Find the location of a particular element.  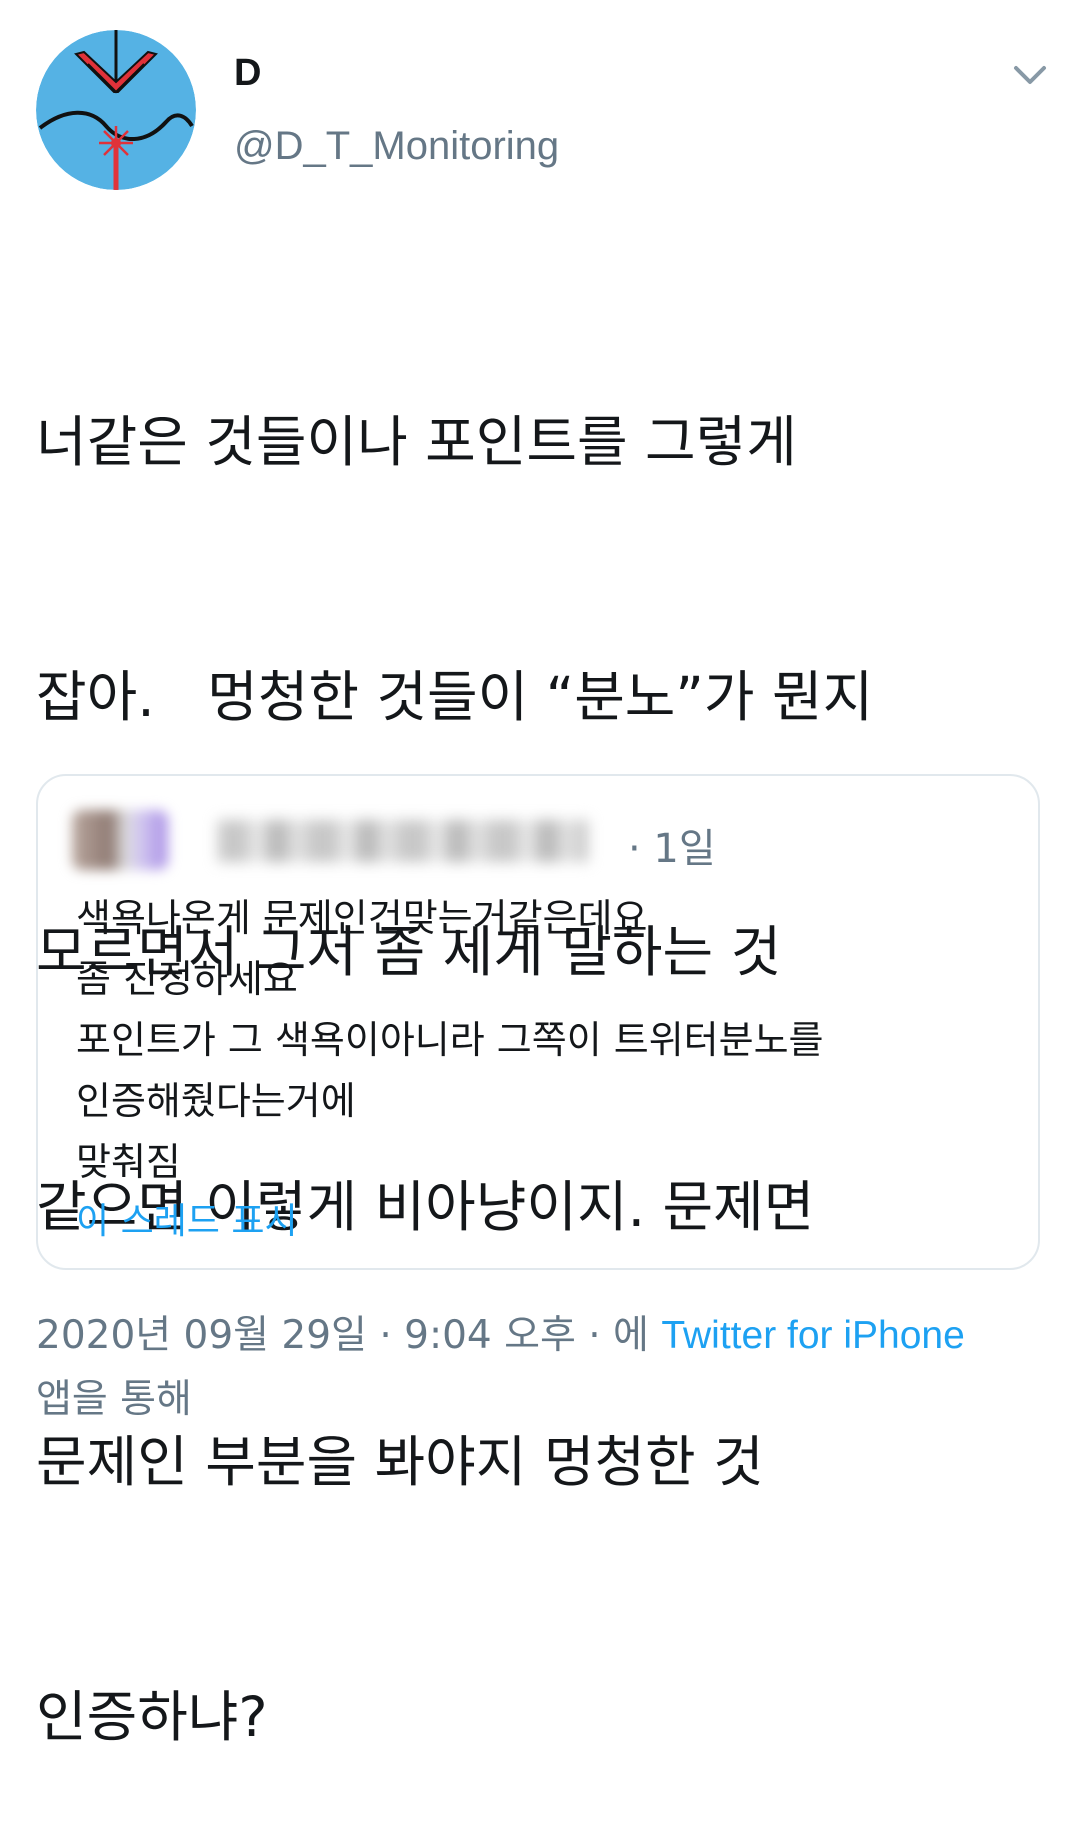

quoted-line: 색욕나온게 문제인건맞는거같은데요 is located at coordinates (362, 918).